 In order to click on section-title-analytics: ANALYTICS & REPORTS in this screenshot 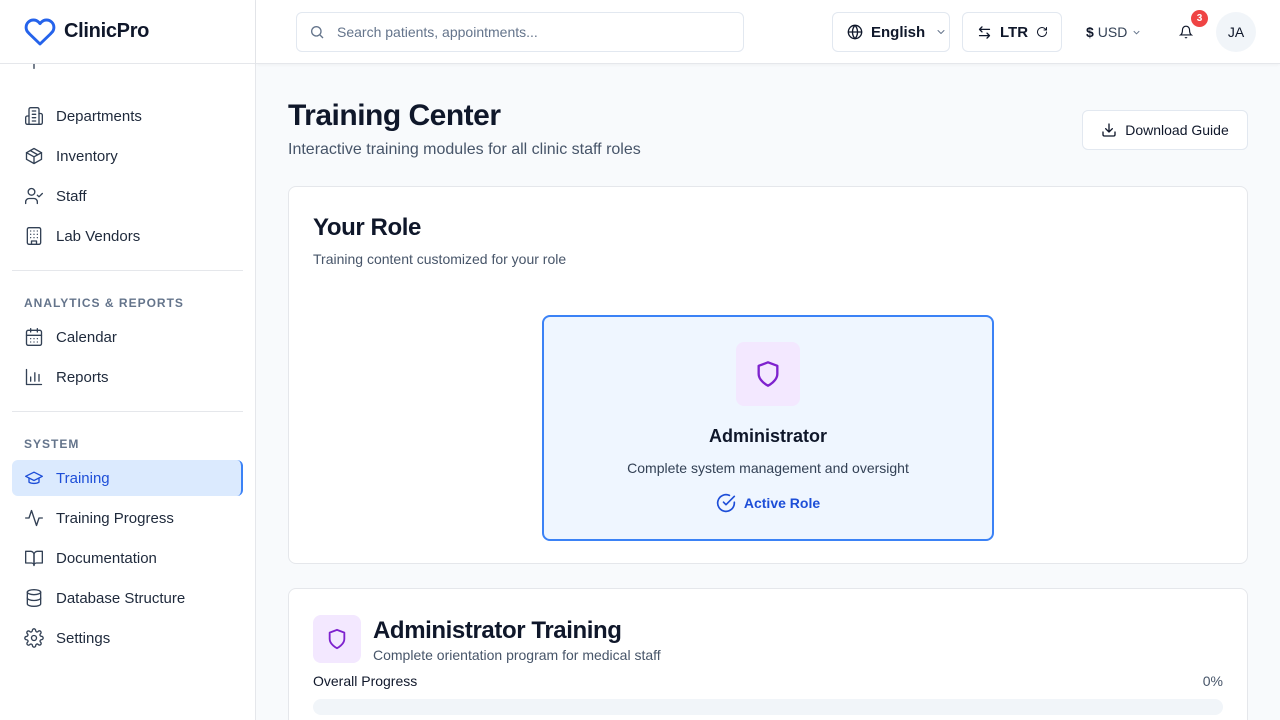, I will do `click(104, 303)`.